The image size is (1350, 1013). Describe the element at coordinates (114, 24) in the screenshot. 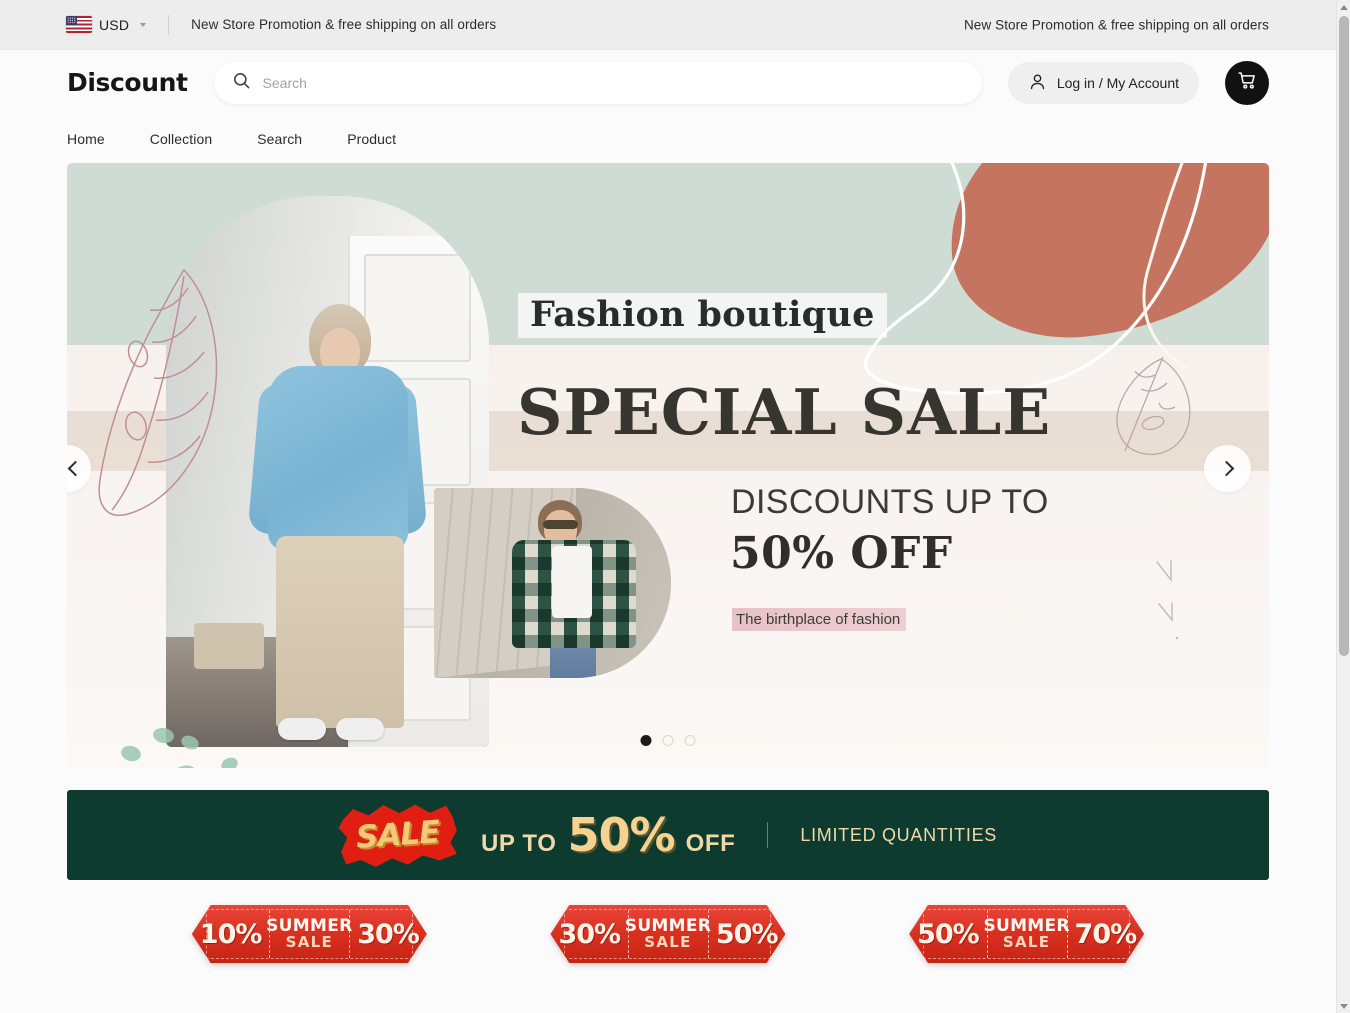

I see `currency-label: USD` at that location.